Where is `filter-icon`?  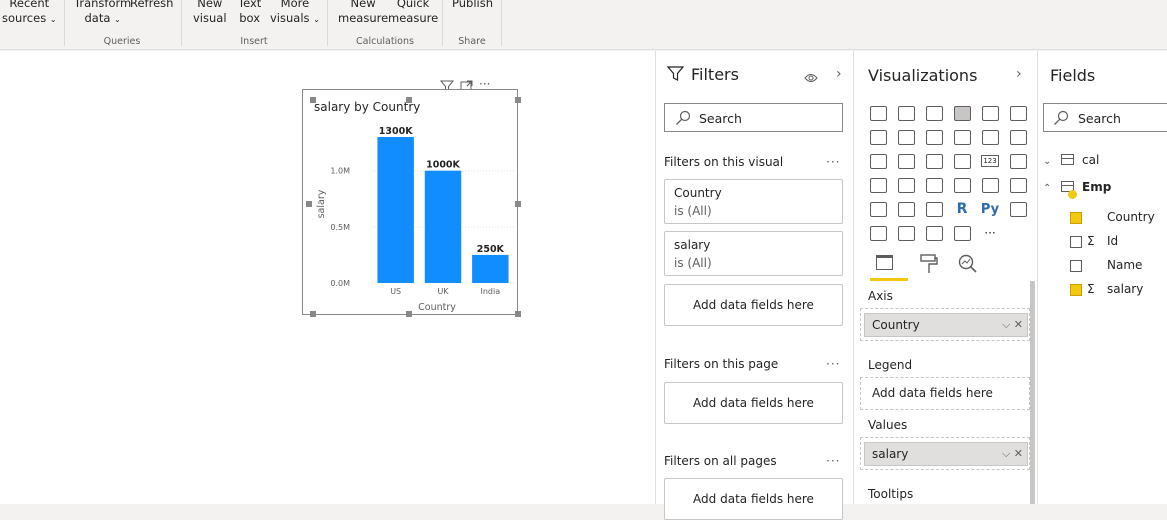 filter-icon is located at coordinates (675, 75).